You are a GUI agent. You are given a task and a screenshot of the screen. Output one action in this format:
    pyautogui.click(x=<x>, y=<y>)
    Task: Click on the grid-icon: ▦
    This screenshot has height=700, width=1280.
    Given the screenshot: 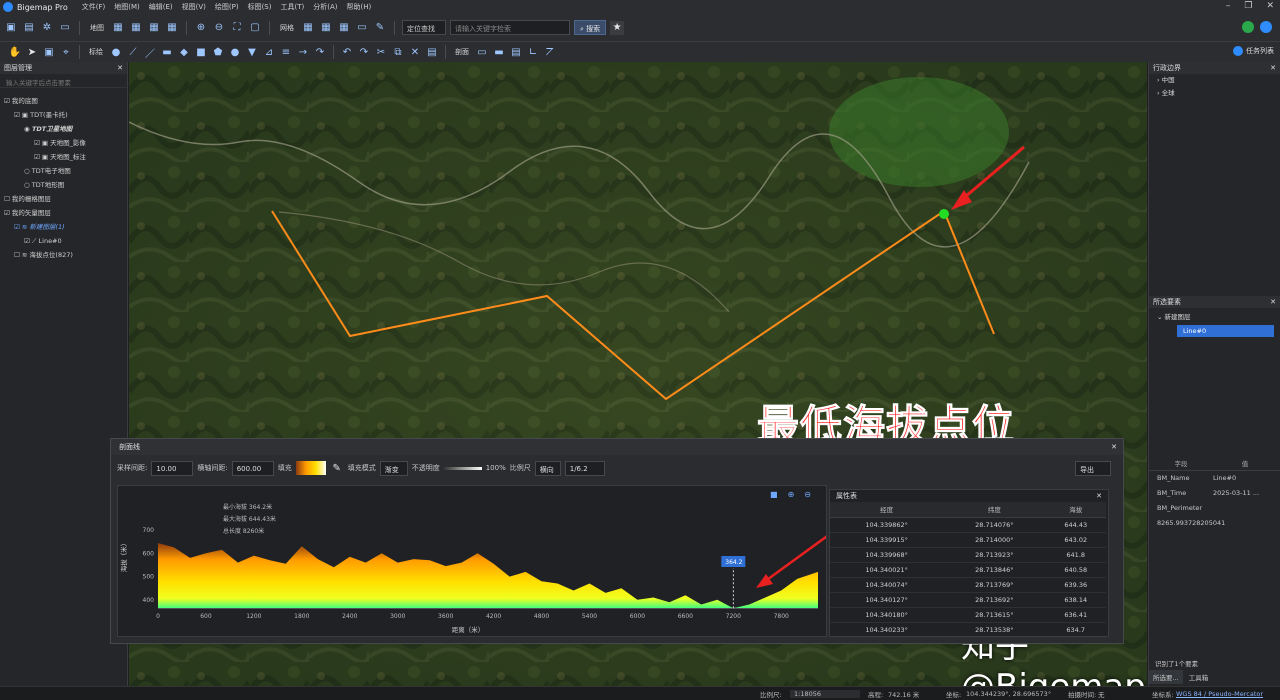 What is the action you would take?
    pyautogui.click(x=308, y=28)
    